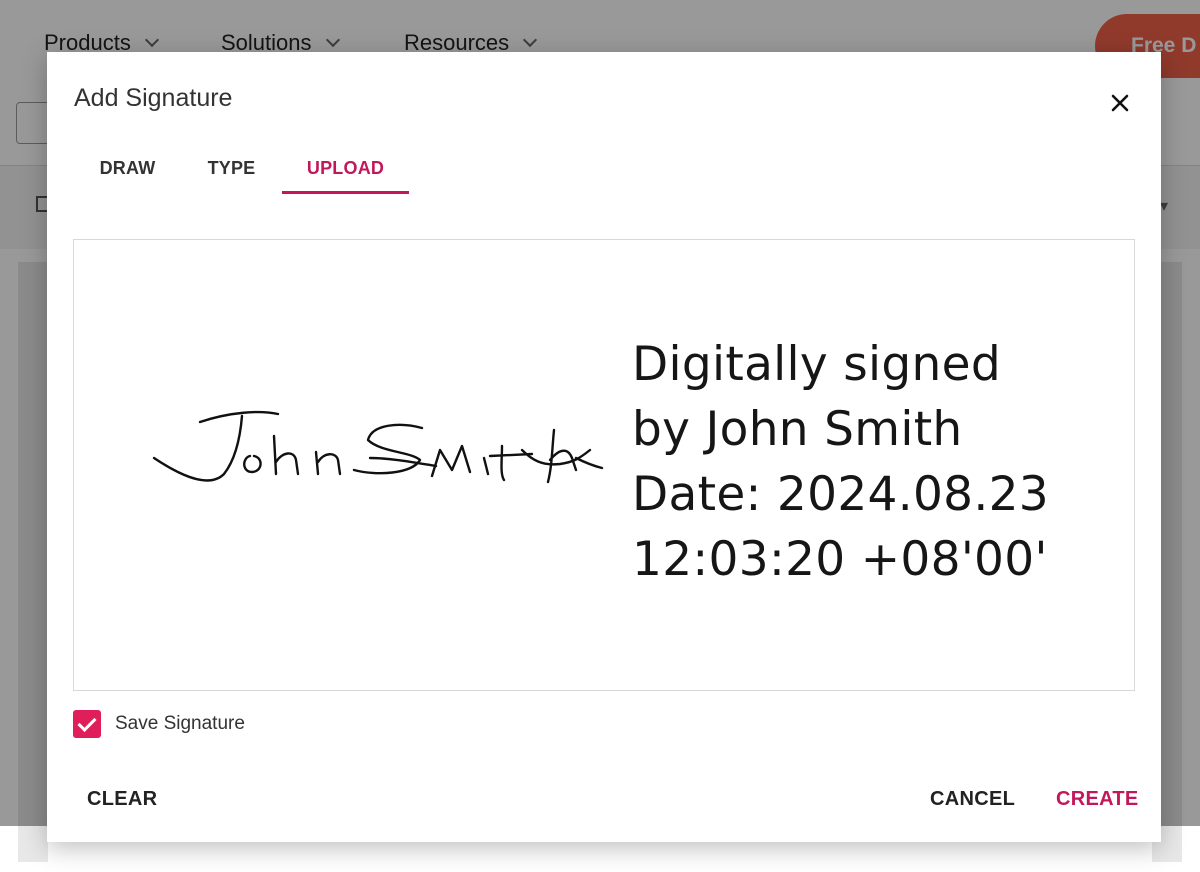  What do you see at coordinates (180, 724) in the screenshot?
I see `save-signature-label: Save Signature` at bounding box center [180, 724].